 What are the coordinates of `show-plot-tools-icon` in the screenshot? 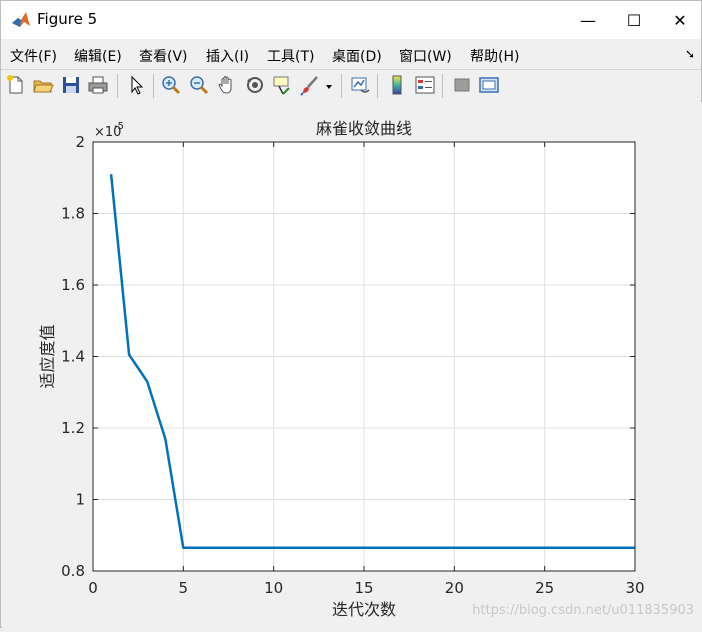 It's located at (489, 85).